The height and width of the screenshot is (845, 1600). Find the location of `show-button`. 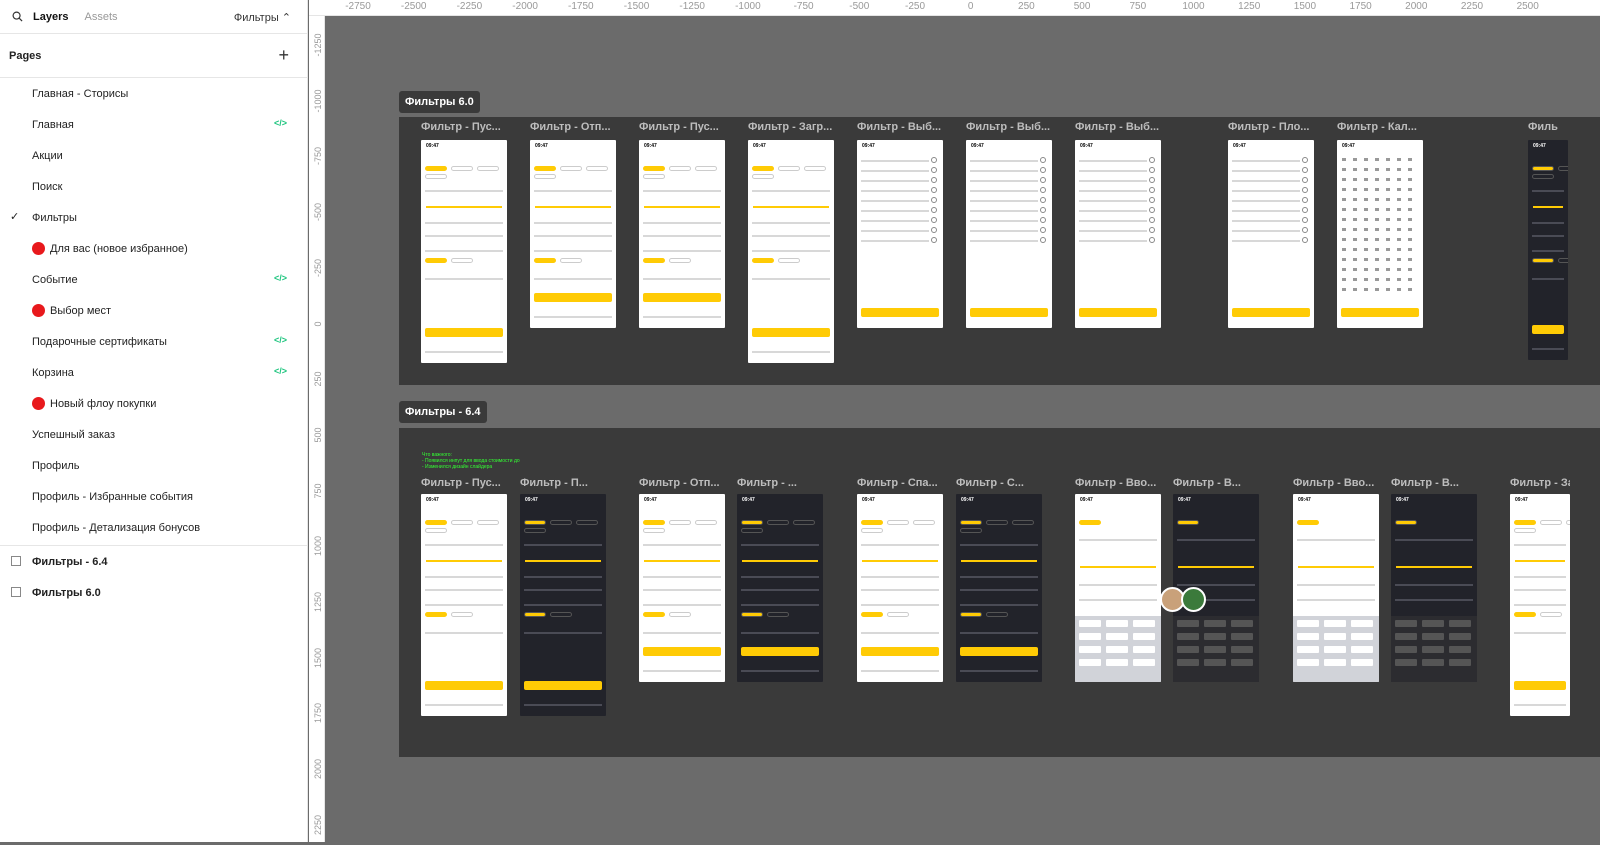

show-button is located at coordinates (682, 297).